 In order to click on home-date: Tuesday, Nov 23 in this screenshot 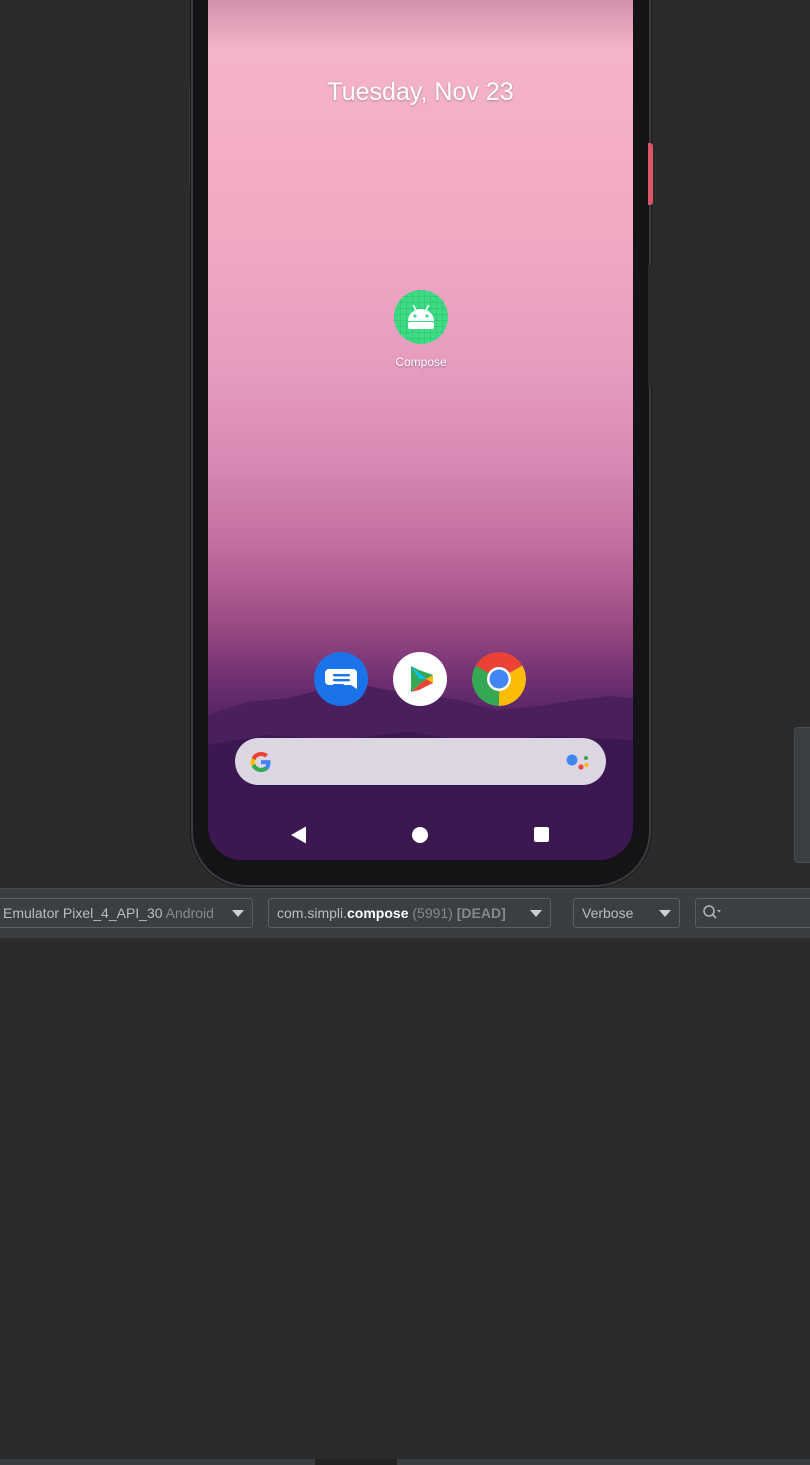, I will do `click(420, 92)`.